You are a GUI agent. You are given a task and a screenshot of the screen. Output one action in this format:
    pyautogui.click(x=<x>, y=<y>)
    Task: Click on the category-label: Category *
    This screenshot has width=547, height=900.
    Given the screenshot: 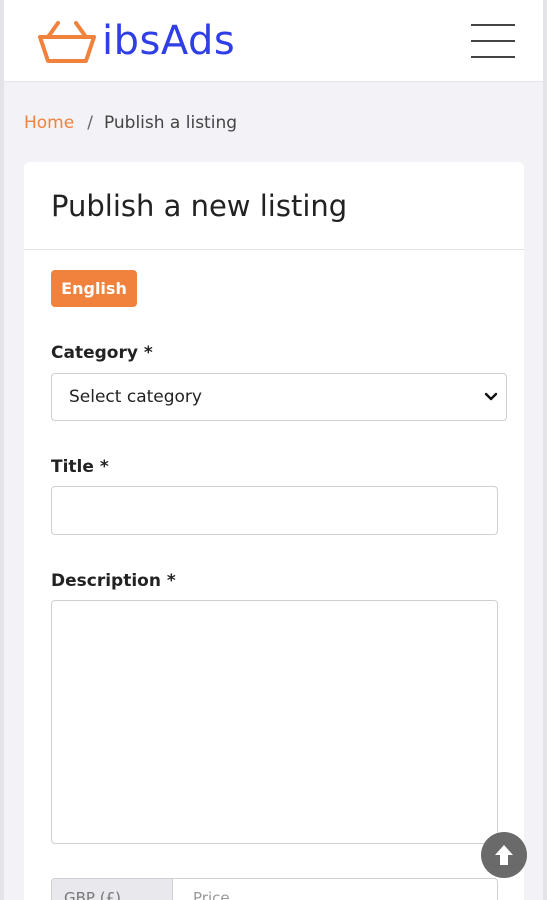 What is the action you would take?
    pyautogui.click(x=102, y=353)
    